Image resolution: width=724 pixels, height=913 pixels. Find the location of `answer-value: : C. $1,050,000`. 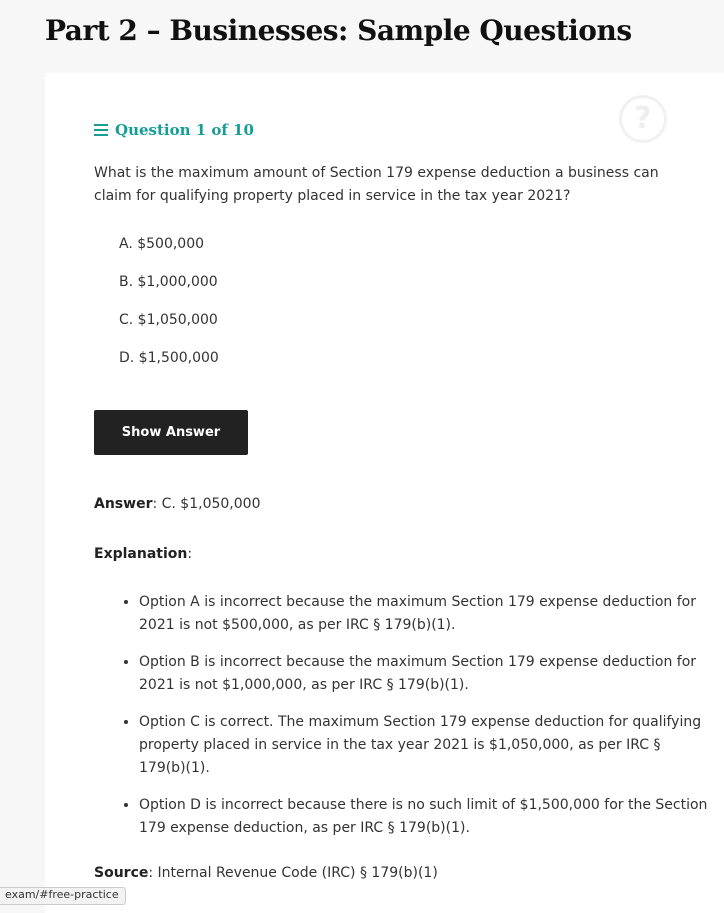

answer-value: : C. $1,050,000 is located at coordinates (206, 504).